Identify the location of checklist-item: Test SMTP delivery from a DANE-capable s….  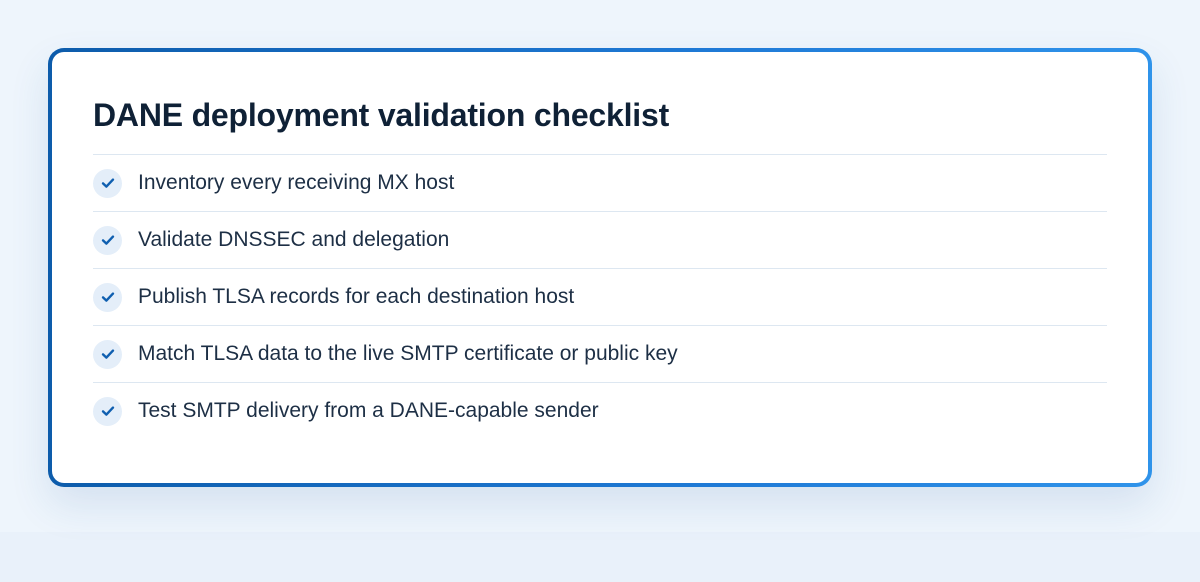
(600, 411).